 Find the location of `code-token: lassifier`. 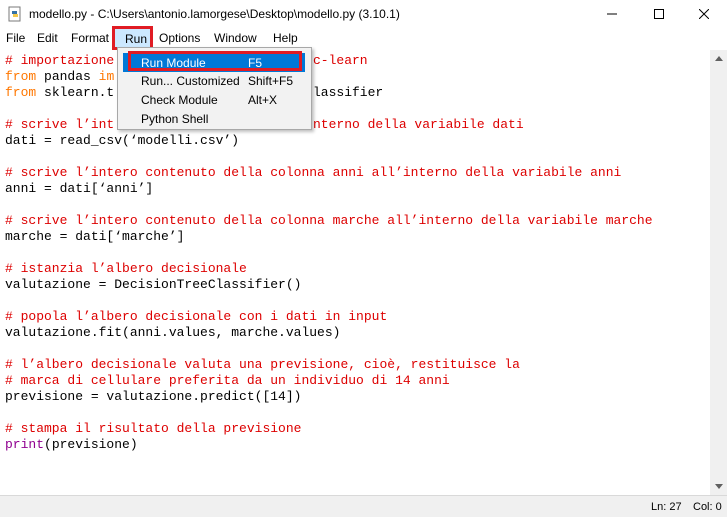

code-token: lassifier is located at coordinates (348, 92).